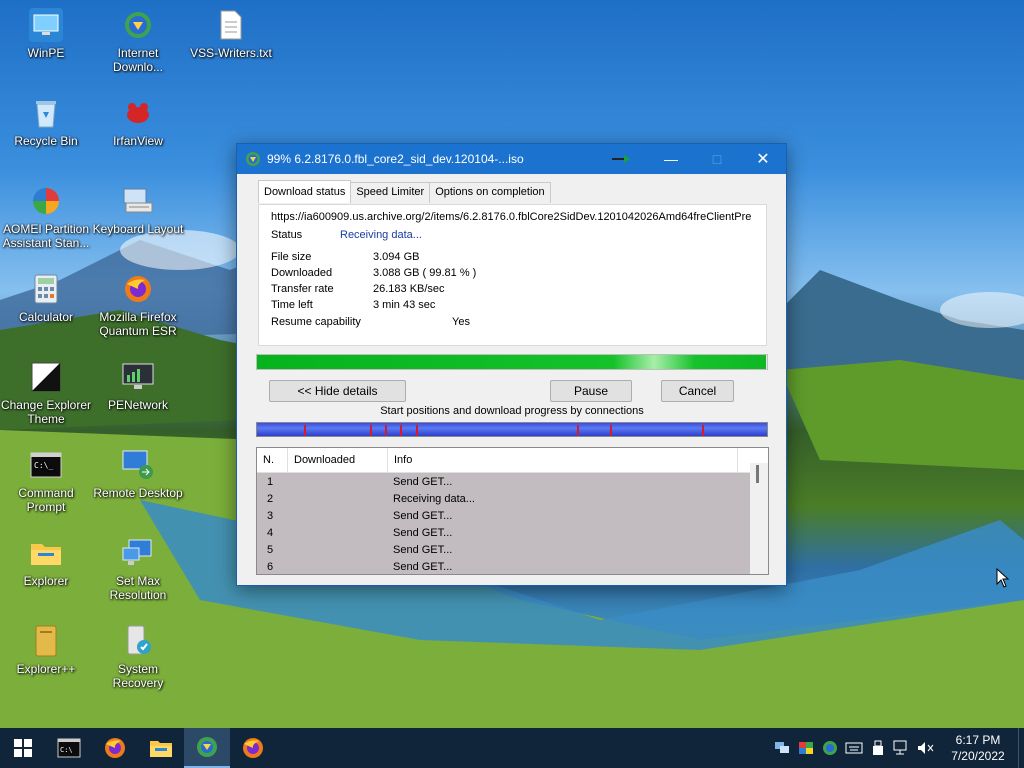 The height and width of the screenshot is (768, 1024). I want to click on desktop-icon-label: IrfanView, so click(138, 141).